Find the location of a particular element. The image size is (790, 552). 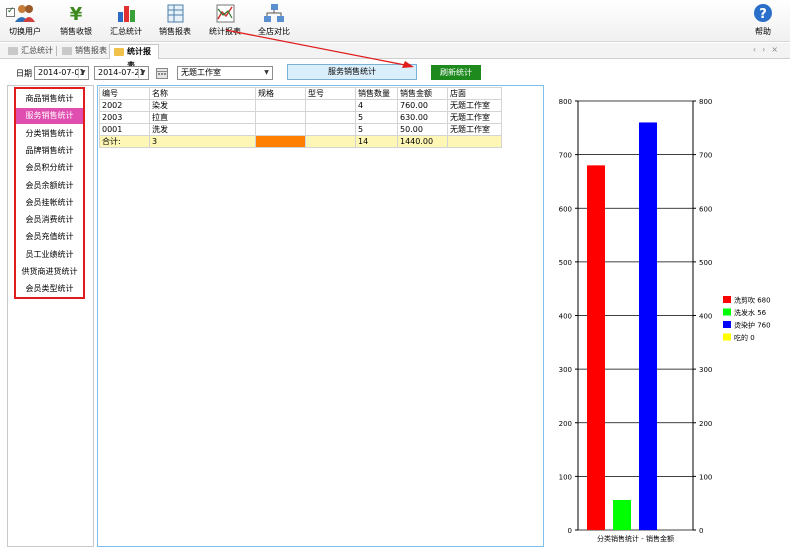

menu-item: 会员余额统计 is located at coordinates (49, 186).